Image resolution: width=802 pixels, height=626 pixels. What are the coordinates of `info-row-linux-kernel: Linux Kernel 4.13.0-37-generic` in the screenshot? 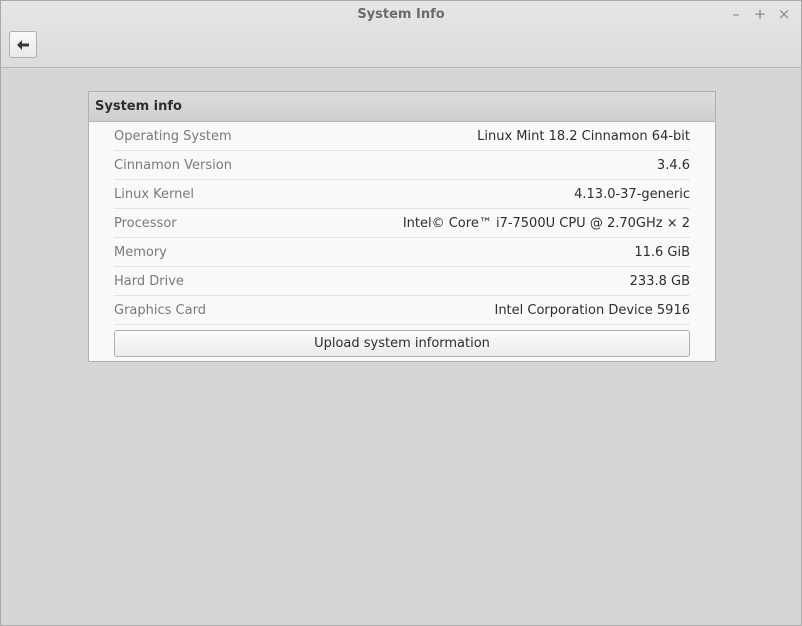 It's located at (402, 194).